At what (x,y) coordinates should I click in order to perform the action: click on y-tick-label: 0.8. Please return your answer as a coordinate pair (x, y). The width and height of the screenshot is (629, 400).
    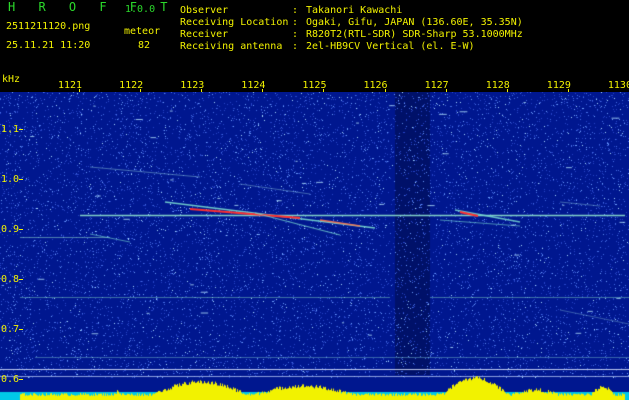
    Looking at the image, I should click on (10, 279).